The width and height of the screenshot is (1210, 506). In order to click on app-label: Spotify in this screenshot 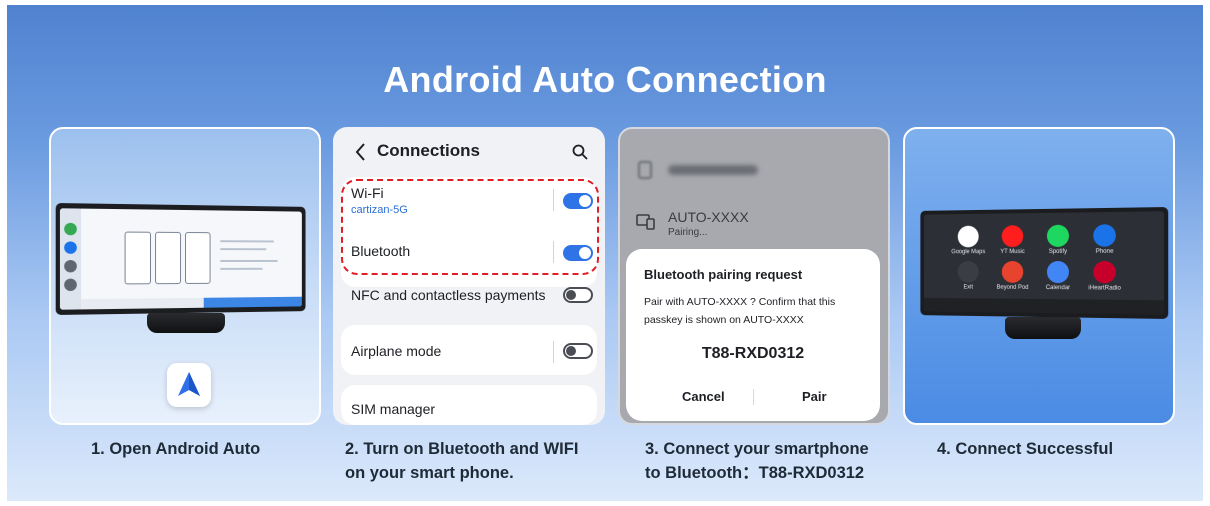, I will do `click(1058, 251)`.